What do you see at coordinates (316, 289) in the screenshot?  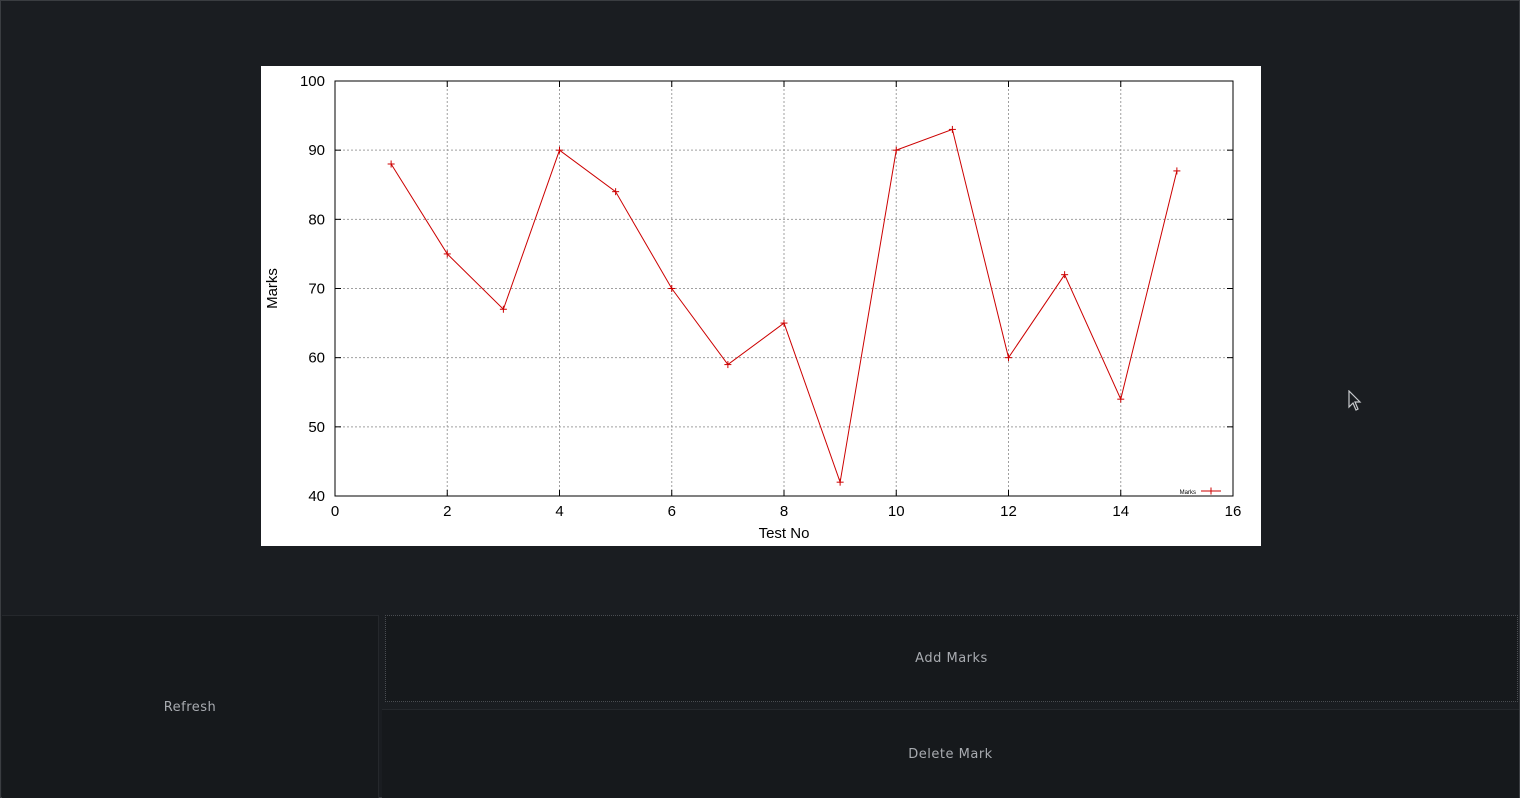 I see `y-tick-label: 70` at bounding box center [316, 289].